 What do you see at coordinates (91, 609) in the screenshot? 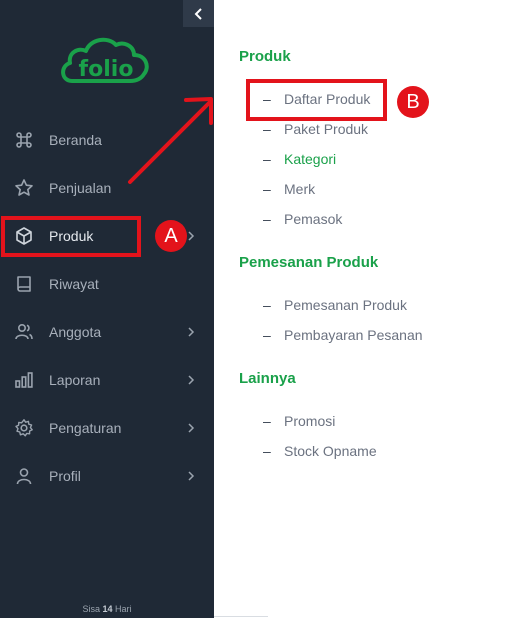
I see `trial-prefix: Sisa` at bounding box center [91, 609].